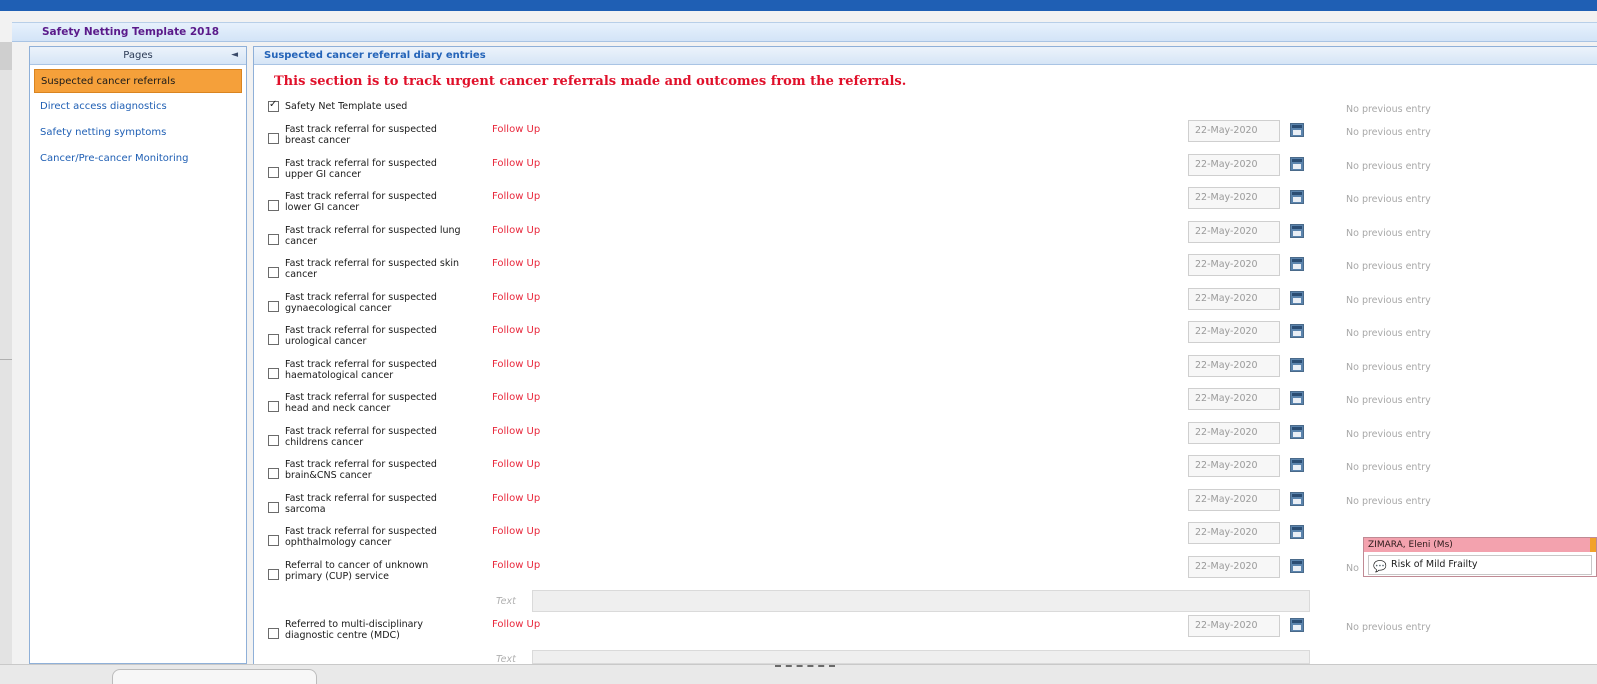 The image size is (1597, 684). I want to click on referral-row-3-date-field: 22-May-2020, so click(1234, 198).